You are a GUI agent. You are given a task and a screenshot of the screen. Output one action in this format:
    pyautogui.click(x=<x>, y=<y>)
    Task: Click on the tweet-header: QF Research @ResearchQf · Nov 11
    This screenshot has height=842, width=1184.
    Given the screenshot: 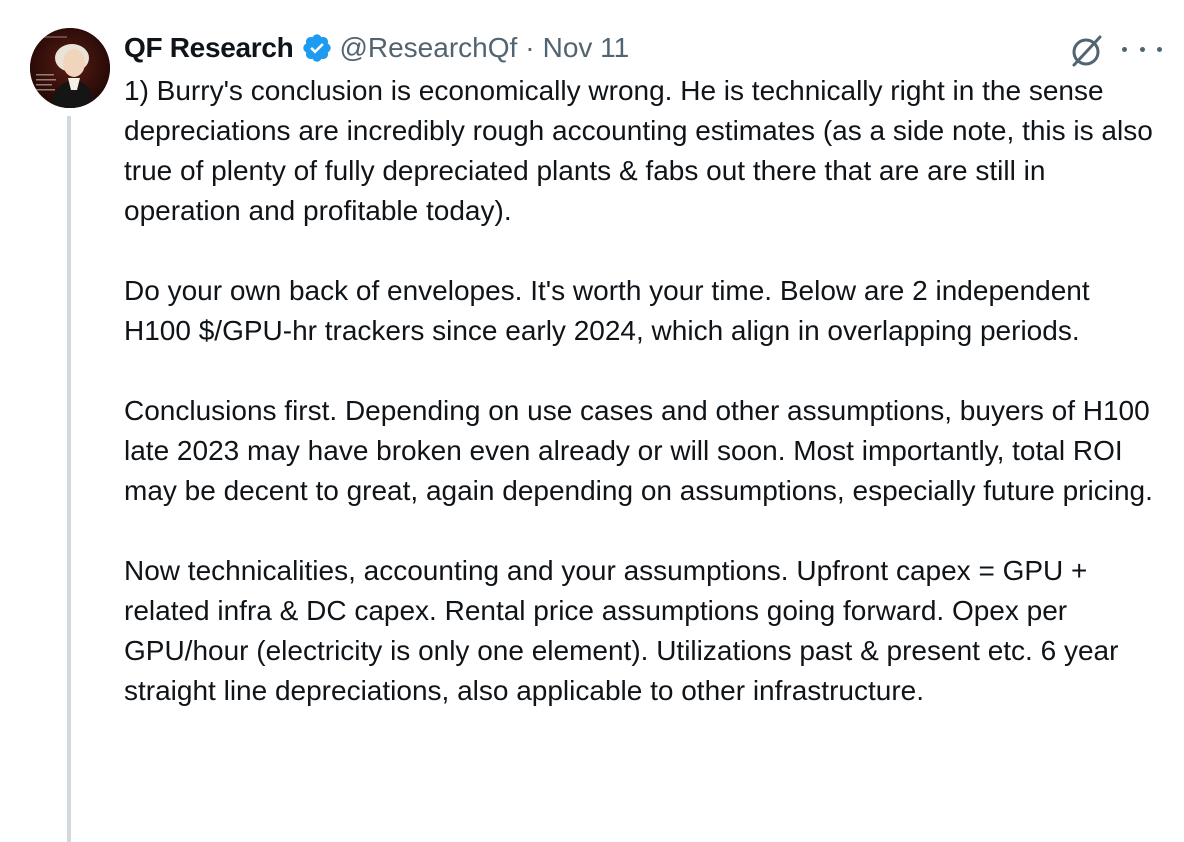 What is the action you would take?
    pyautogui.click(x=376, y=48)
    